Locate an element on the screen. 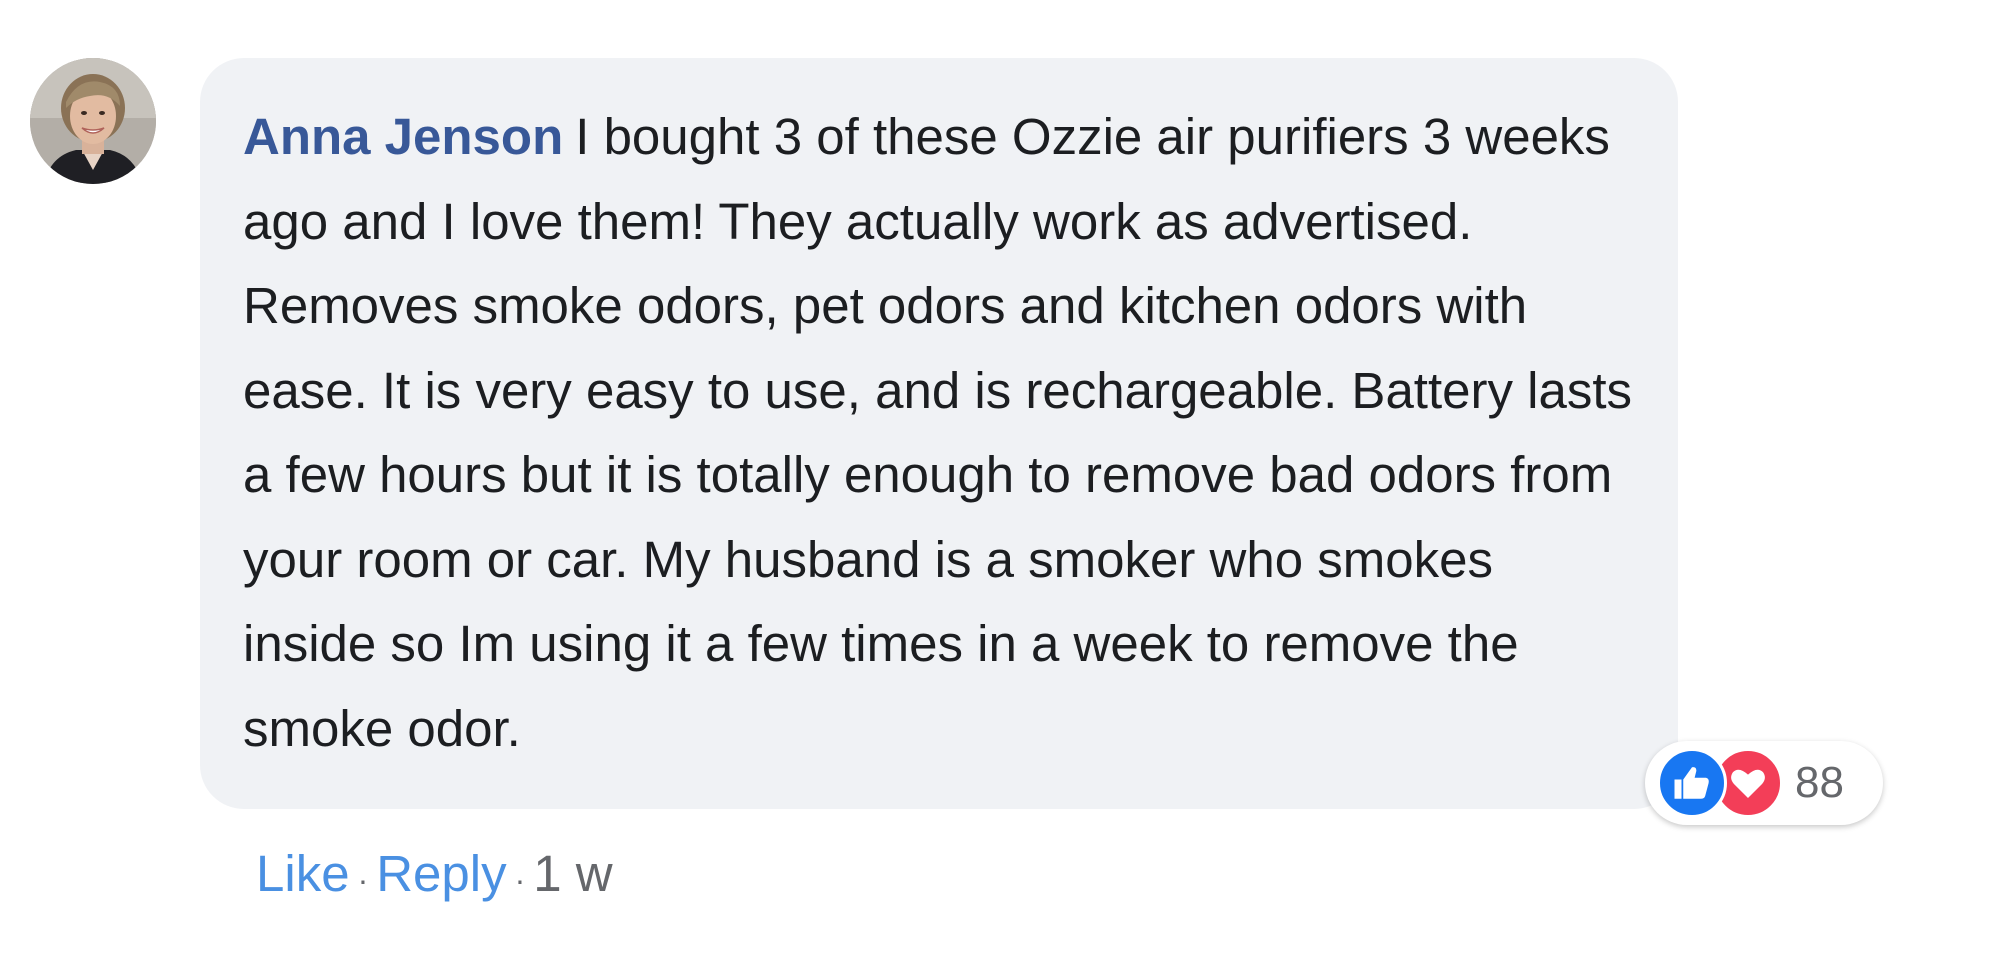 Image resolution: width=2000 pixels, height=970 pixels. avatar-photo-icon is located at coordinates (93, 121).